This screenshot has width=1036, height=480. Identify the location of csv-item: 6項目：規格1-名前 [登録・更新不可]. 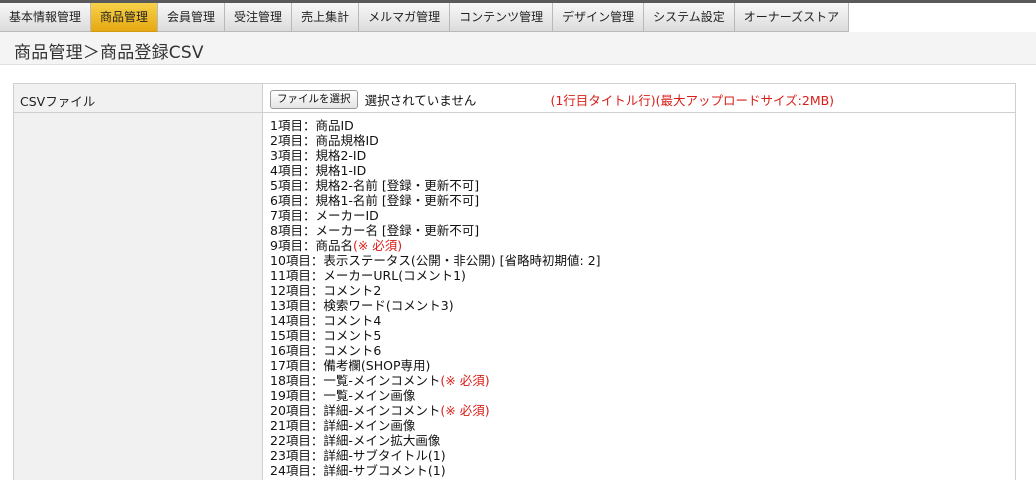
(639, 200).